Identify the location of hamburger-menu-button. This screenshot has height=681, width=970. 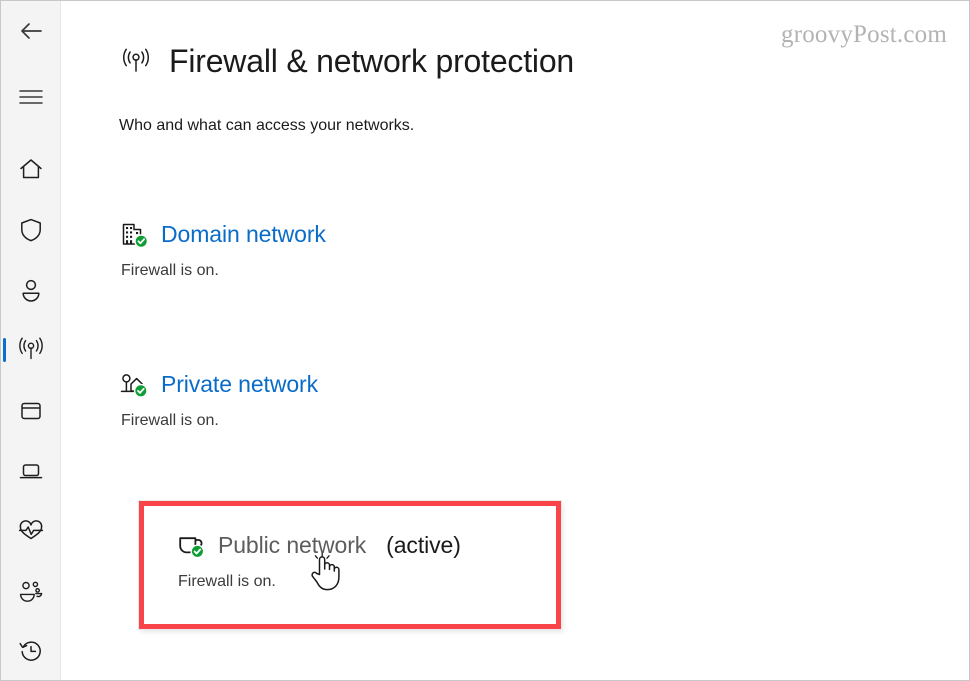
(30, 97).